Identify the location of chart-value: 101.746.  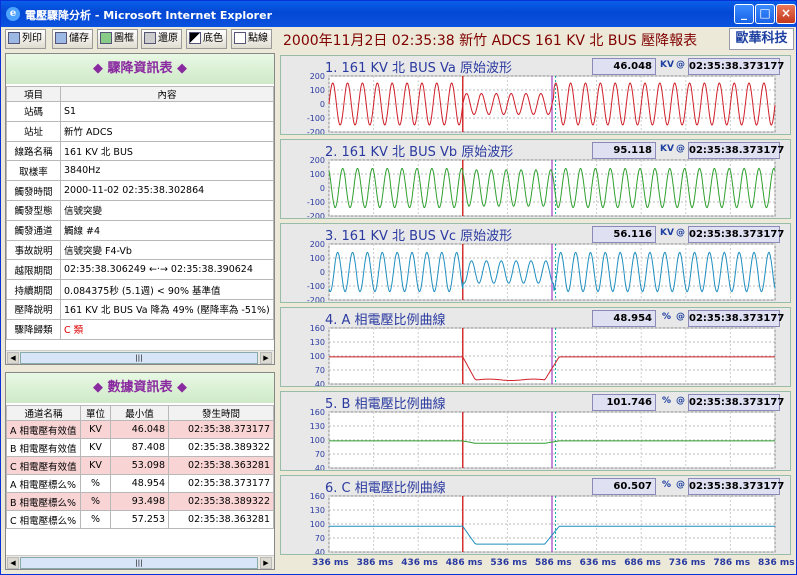
(624, 402).